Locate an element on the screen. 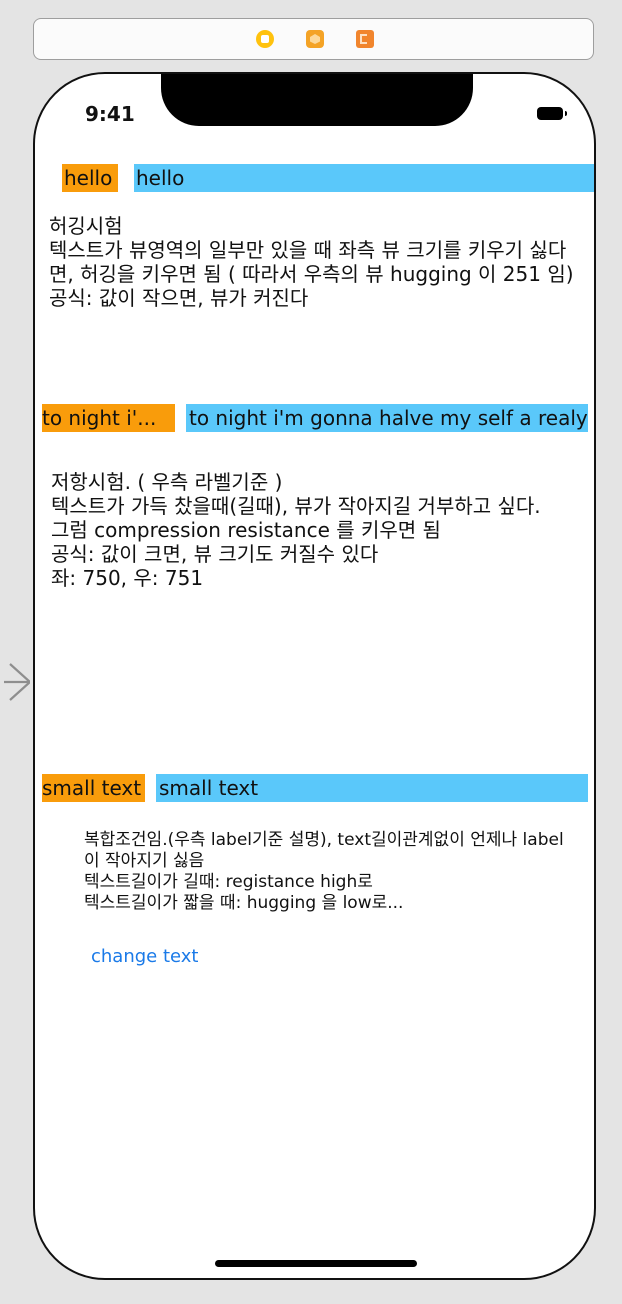 The width and height of the screenshot is (622, 1304). exit-icon is located at coordinates (365, 39).